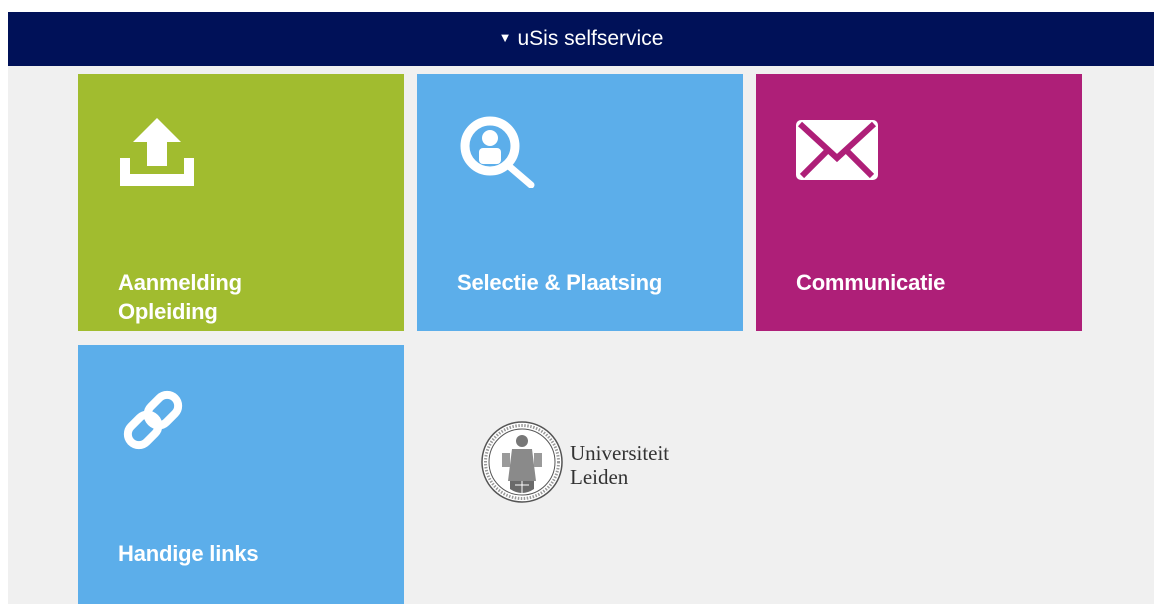  I want to click on tile-communicatie: Communicatie, so click(919, 202).